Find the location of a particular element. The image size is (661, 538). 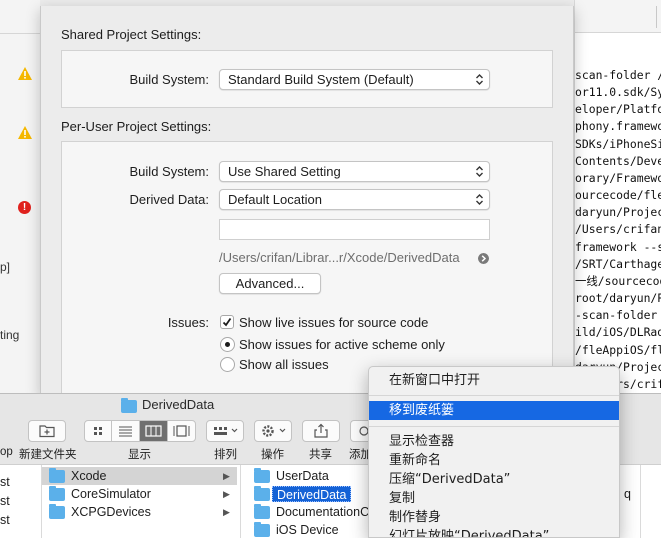

user-build-system-label: Build System: is located at coordinates (169, 171).